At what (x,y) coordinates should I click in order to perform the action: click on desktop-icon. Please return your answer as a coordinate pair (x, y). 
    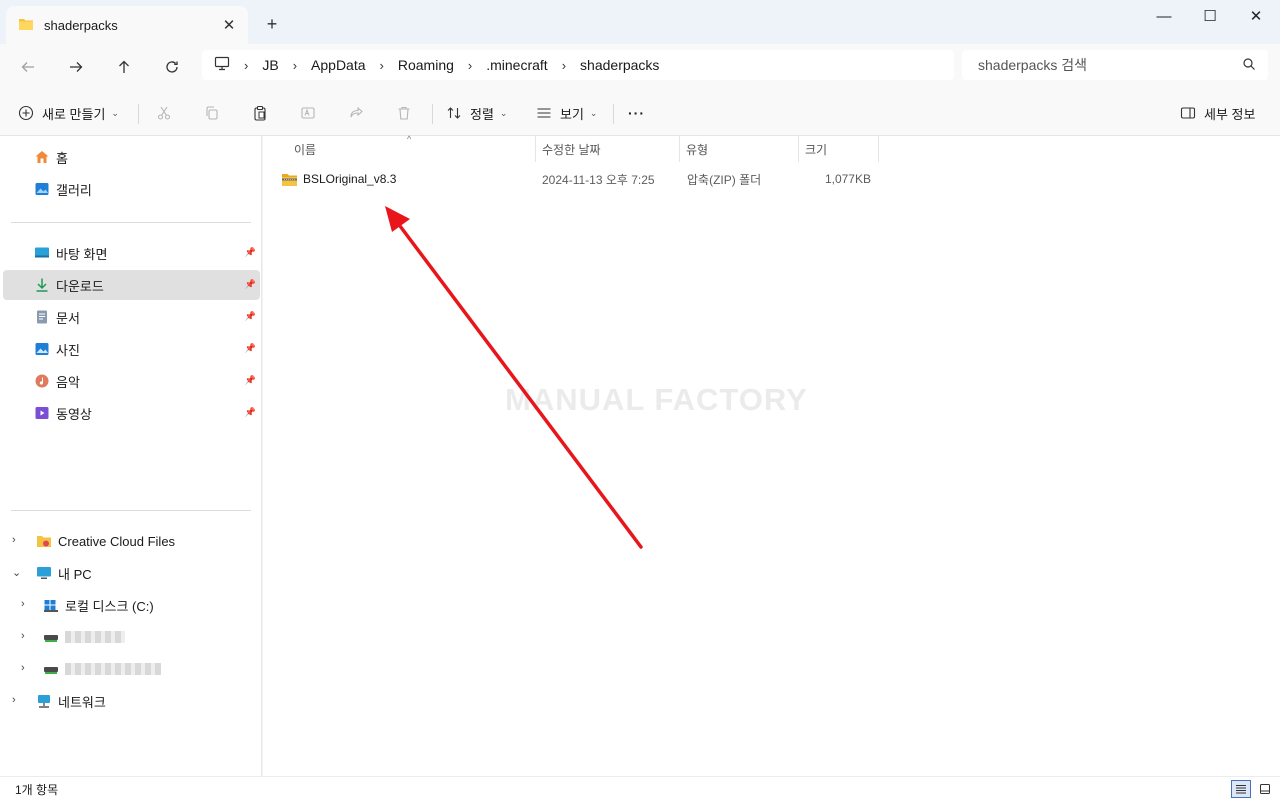
    Looking at the image, I should click on (42, 253).